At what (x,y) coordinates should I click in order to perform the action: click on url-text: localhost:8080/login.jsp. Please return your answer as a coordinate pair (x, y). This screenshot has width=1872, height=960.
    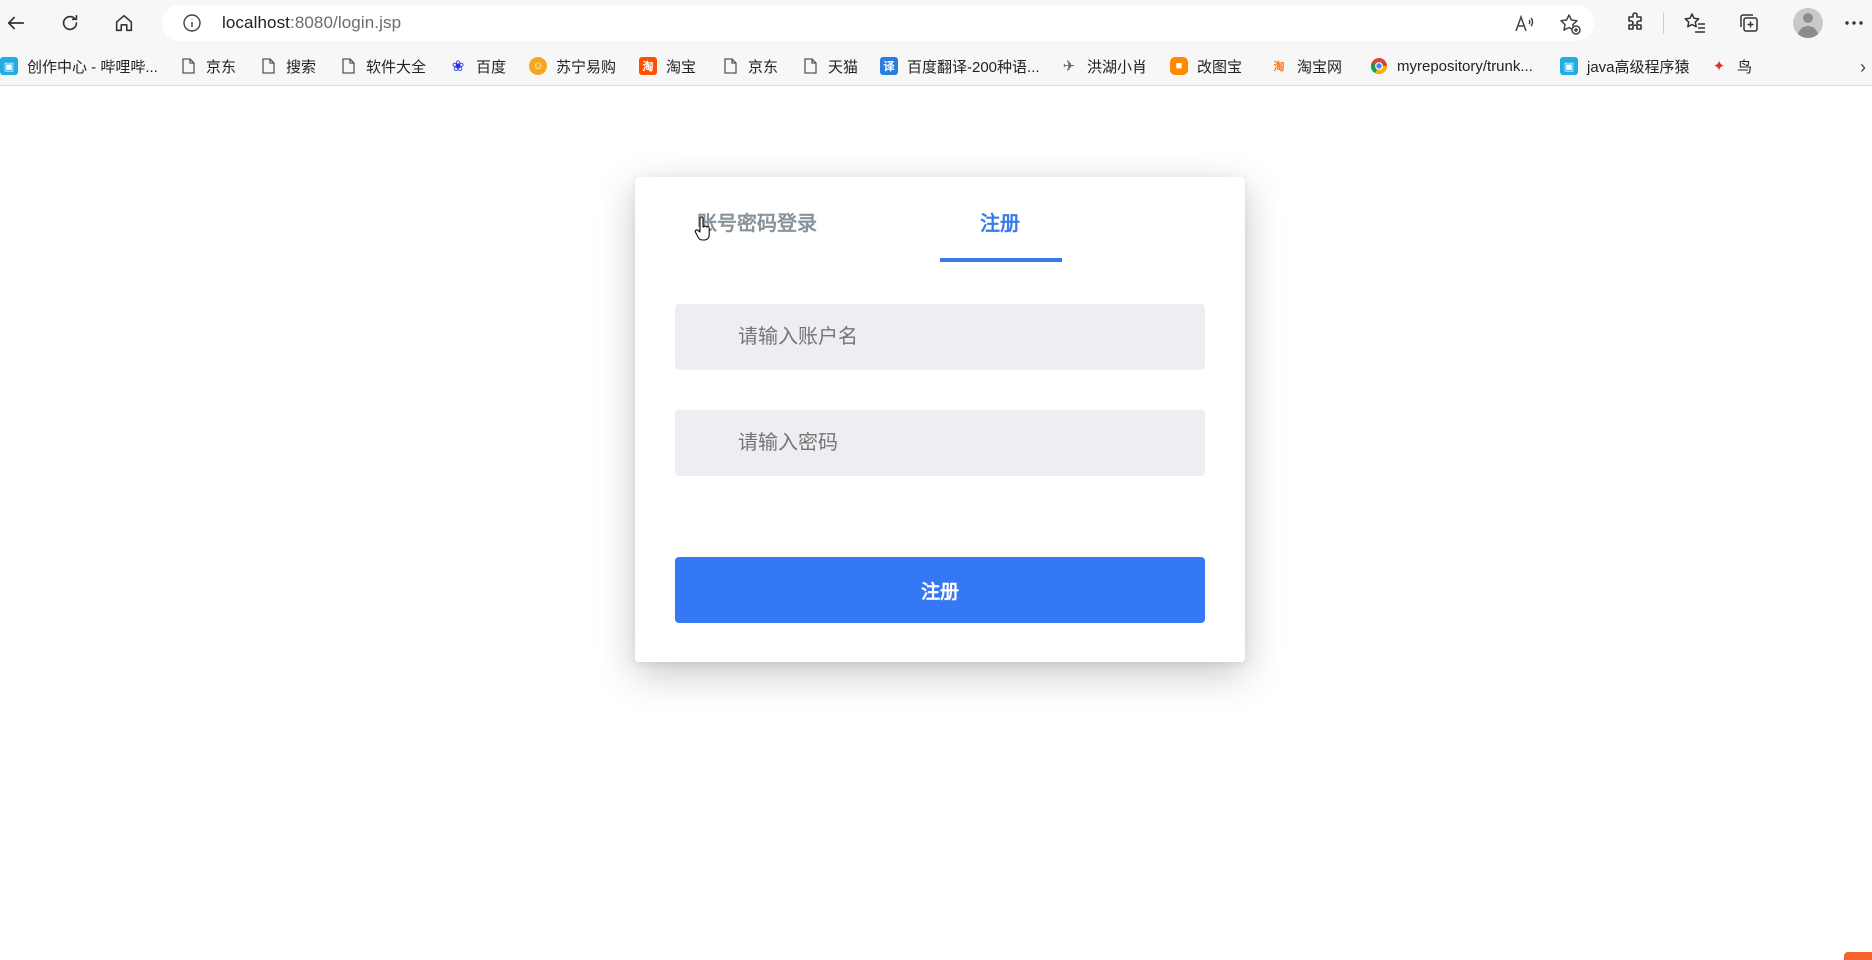
    Looking at the image, I should click on (311, 23).